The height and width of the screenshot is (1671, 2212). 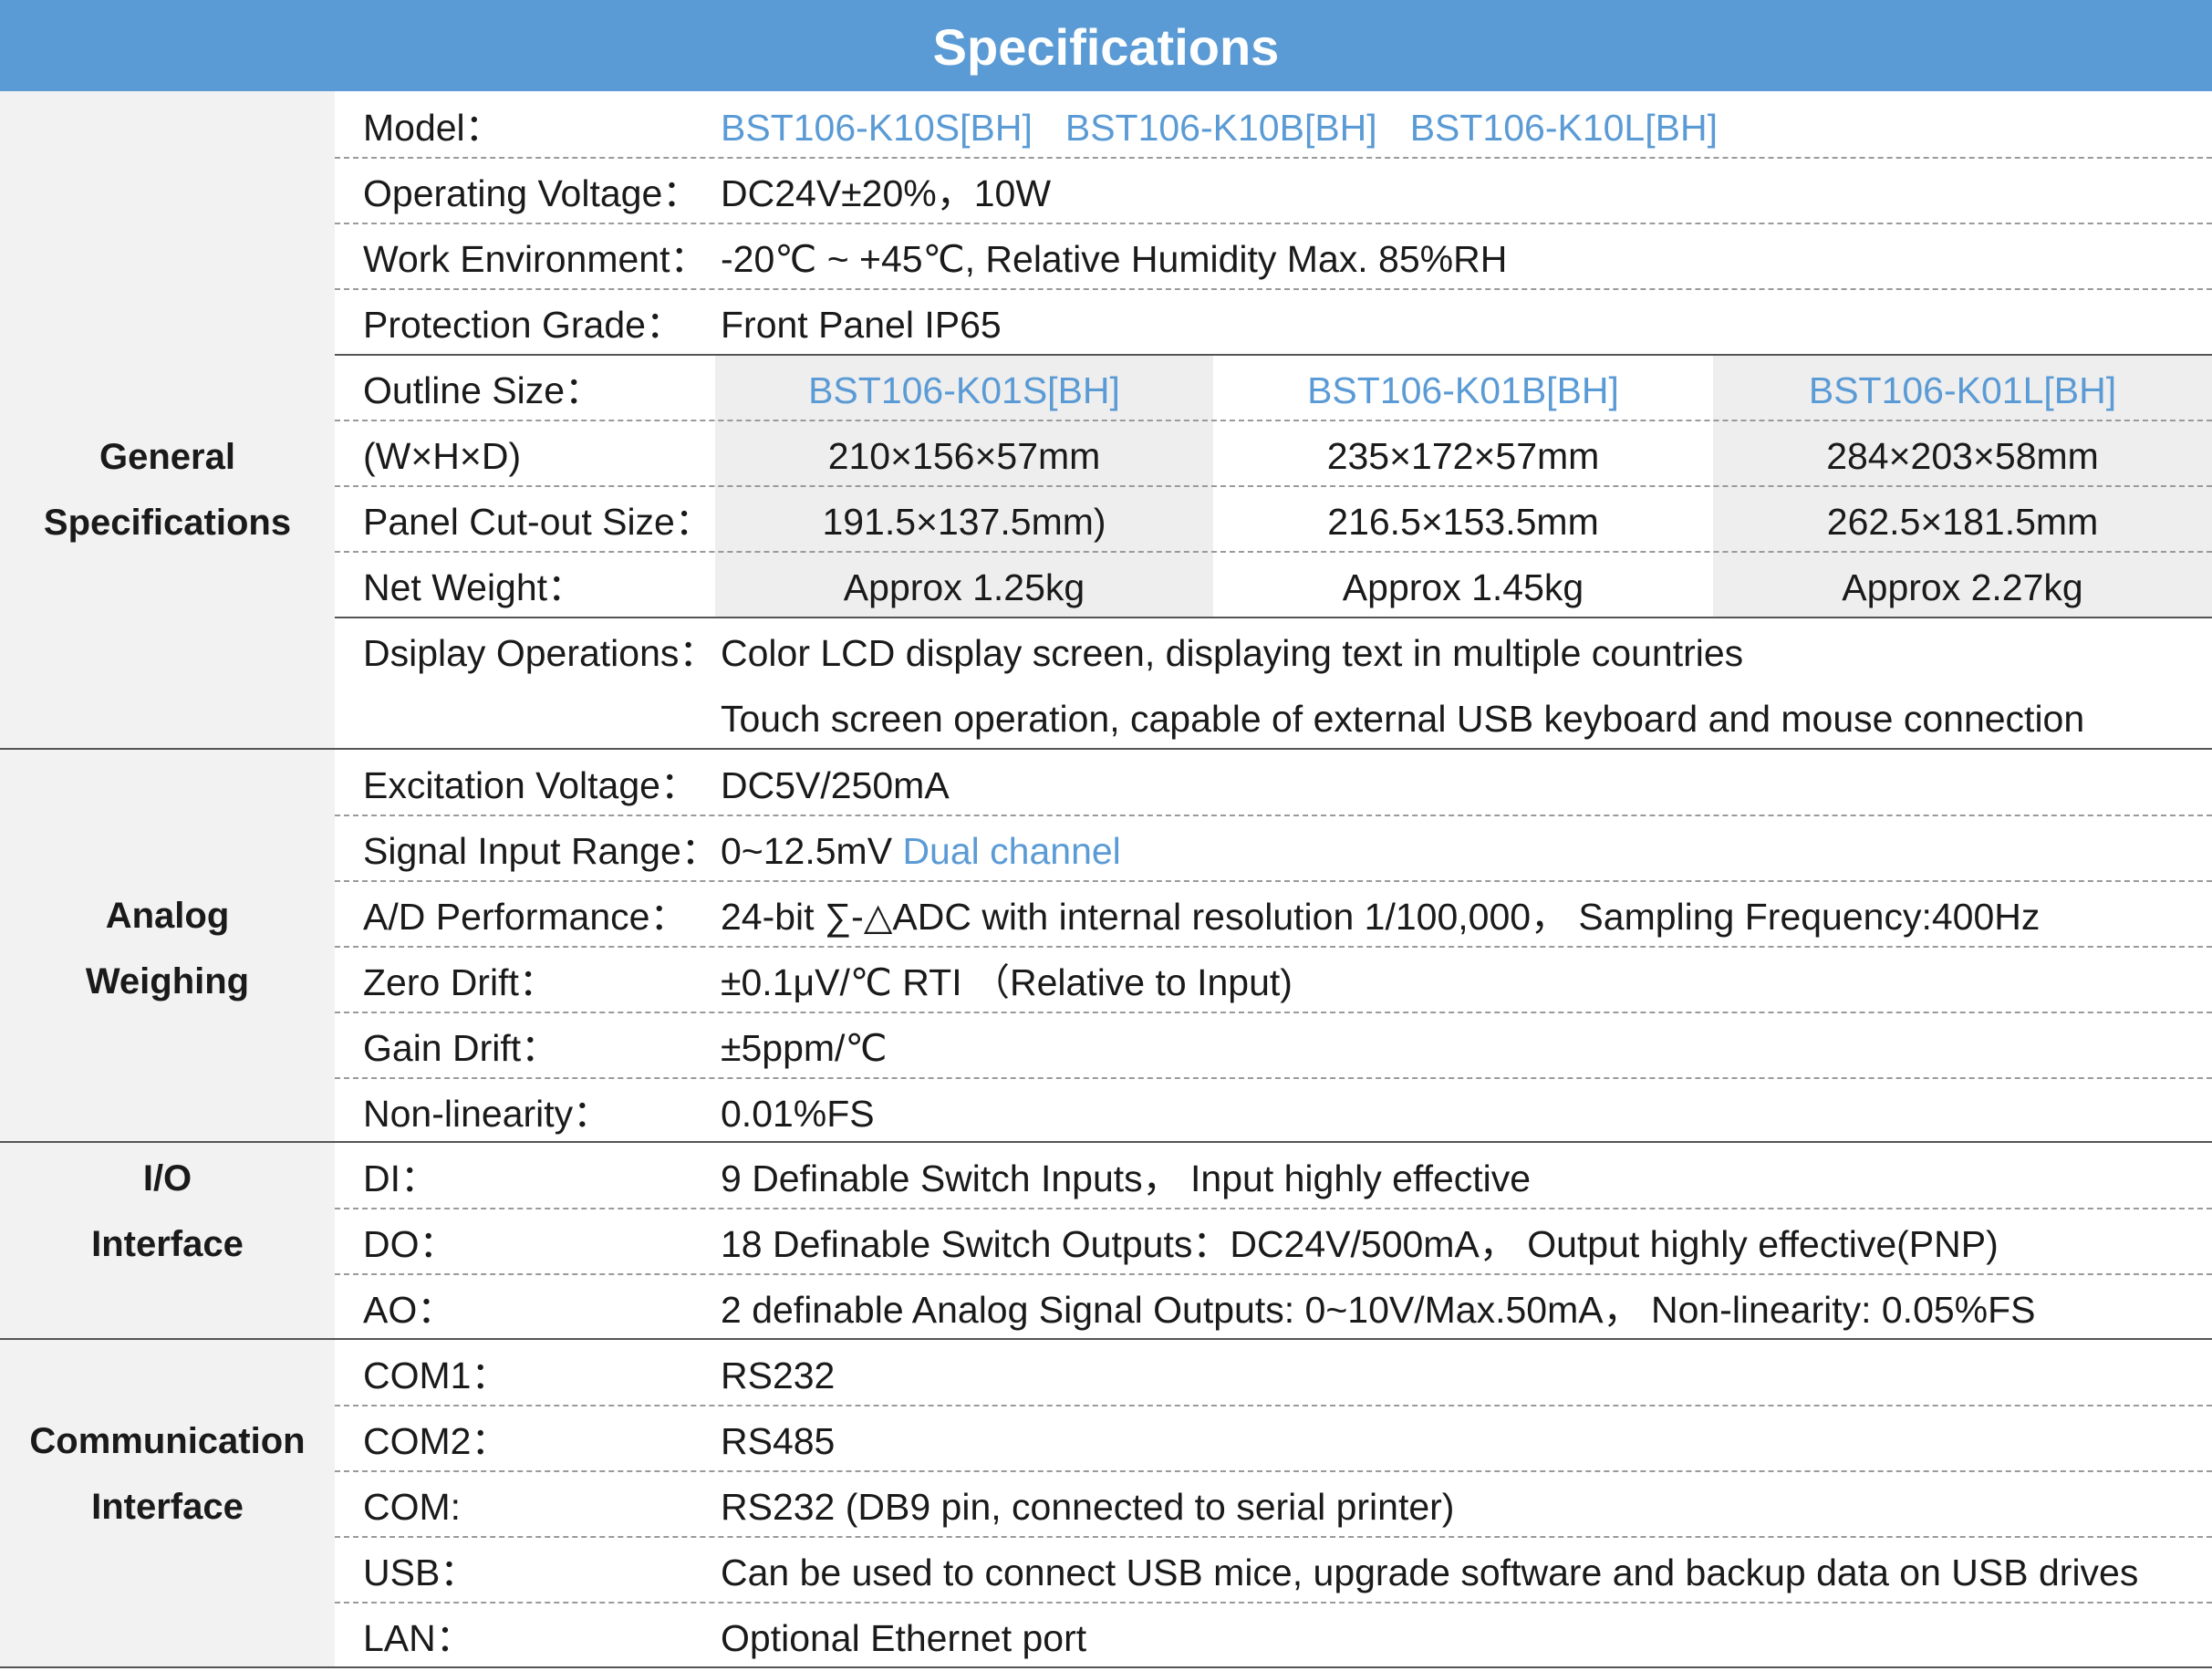 What do you see at coordinates (1463, 522) in the screenshot?
I see `cutout-col-2: 216.5×153.5mm` at bounding box center [1463, 522].